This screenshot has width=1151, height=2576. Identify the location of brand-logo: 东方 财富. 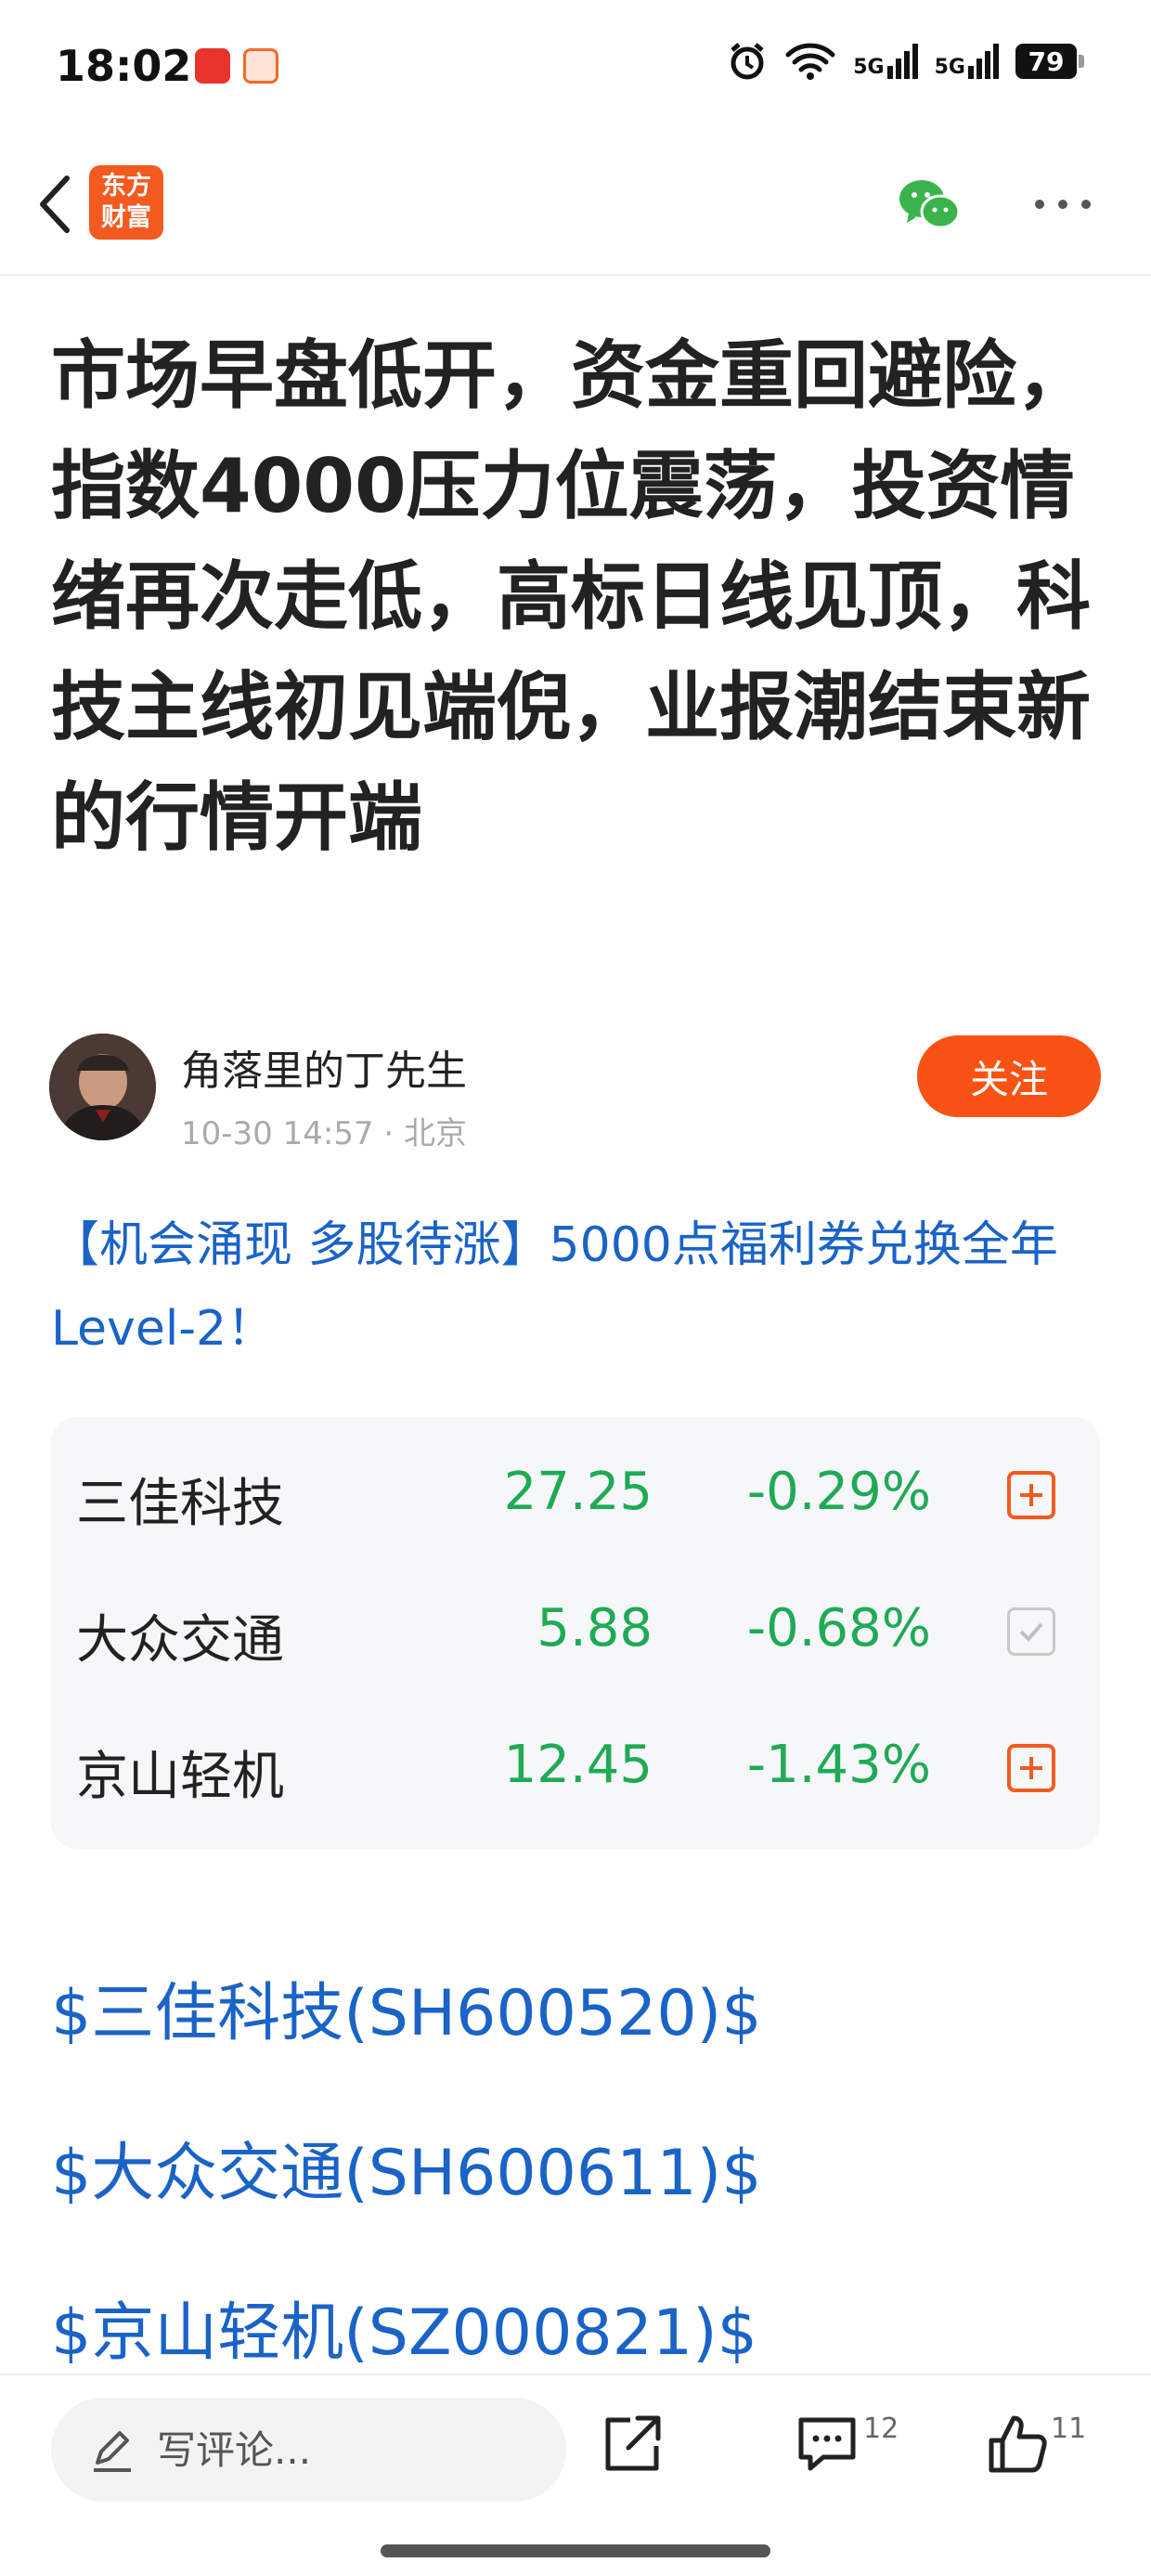
(126, 202).